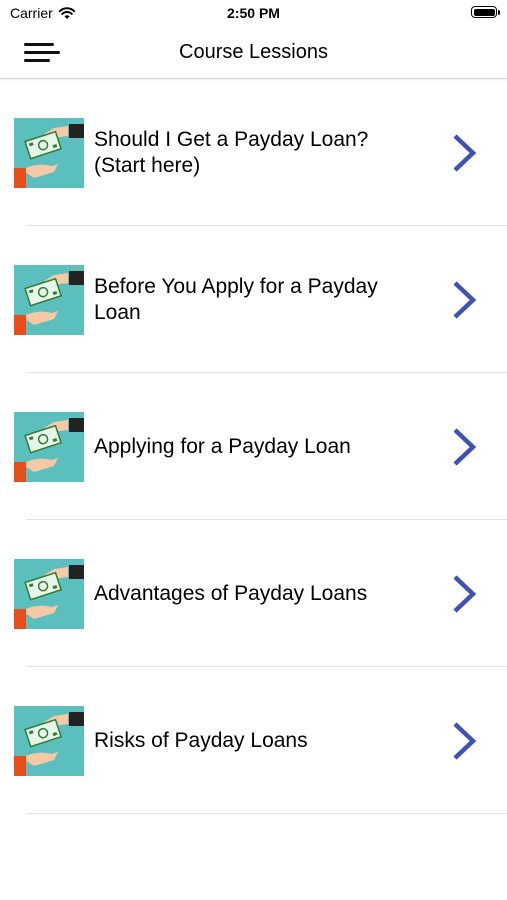  Describe the element at coordinates (485, 12) in the screenshot. I see `battery-icon` at that location.